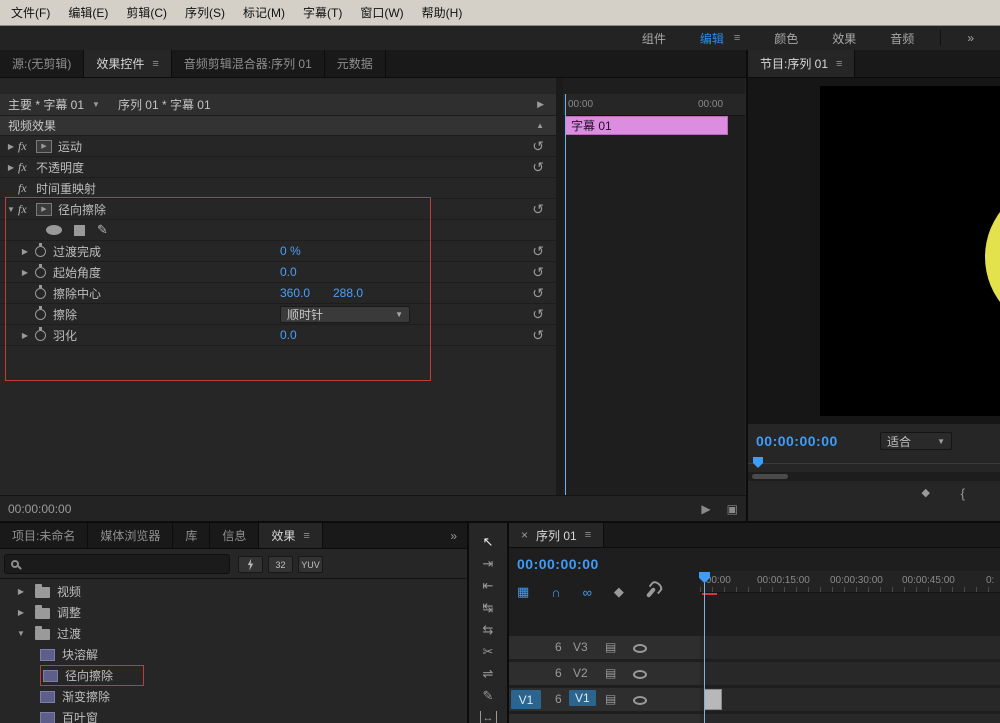 Image resolution: width=1000 pixels, height=723 pixels. I want to click on folder-row-transition: ▼ 过渡, so click(233, 633).